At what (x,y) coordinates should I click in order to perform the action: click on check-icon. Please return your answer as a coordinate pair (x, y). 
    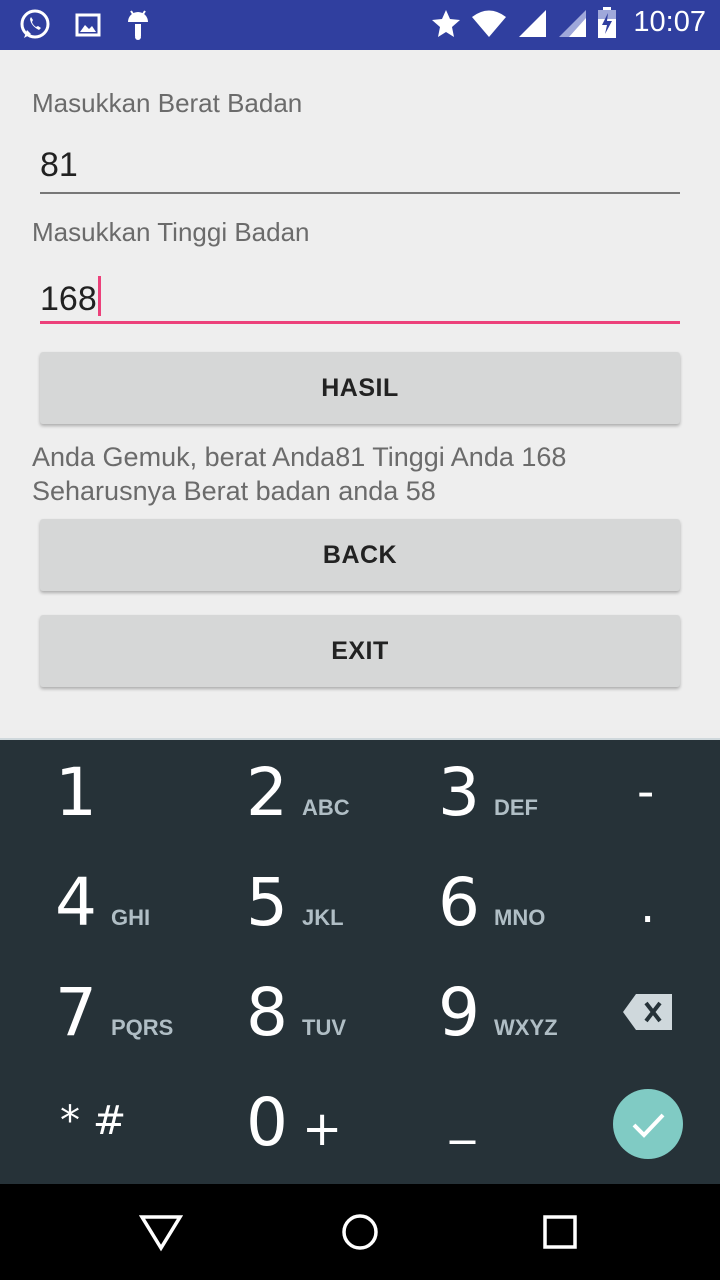
    Looking at the image, I should click on (648, 1126).